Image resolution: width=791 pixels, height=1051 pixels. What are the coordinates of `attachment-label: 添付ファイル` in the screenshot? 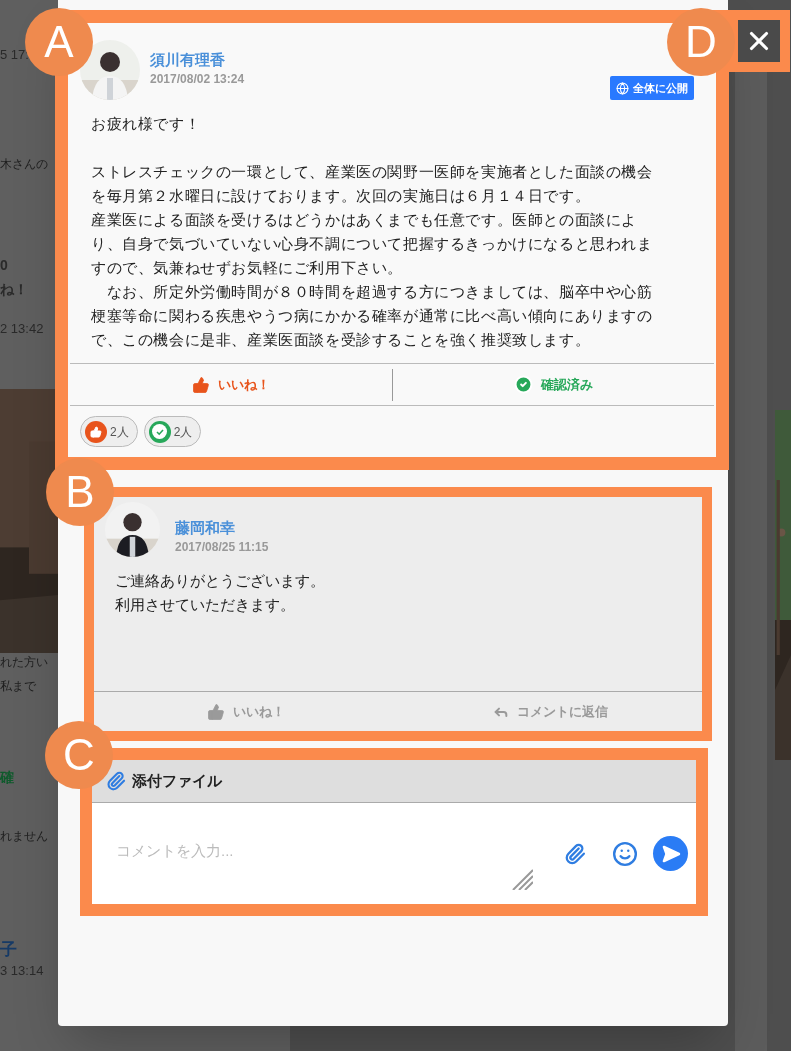 It's located at (177, 780).